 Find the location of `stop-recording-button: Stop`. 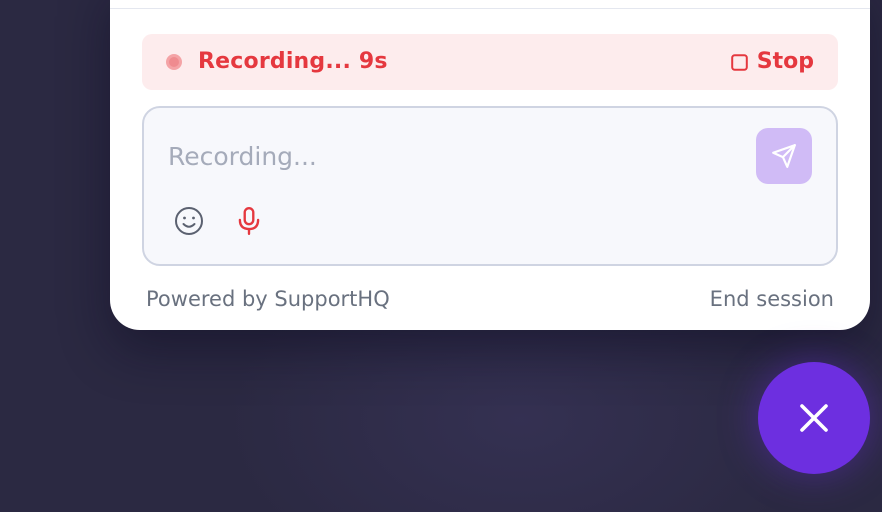

stop-recording-button: Stop is located at coordinates (772, 62).